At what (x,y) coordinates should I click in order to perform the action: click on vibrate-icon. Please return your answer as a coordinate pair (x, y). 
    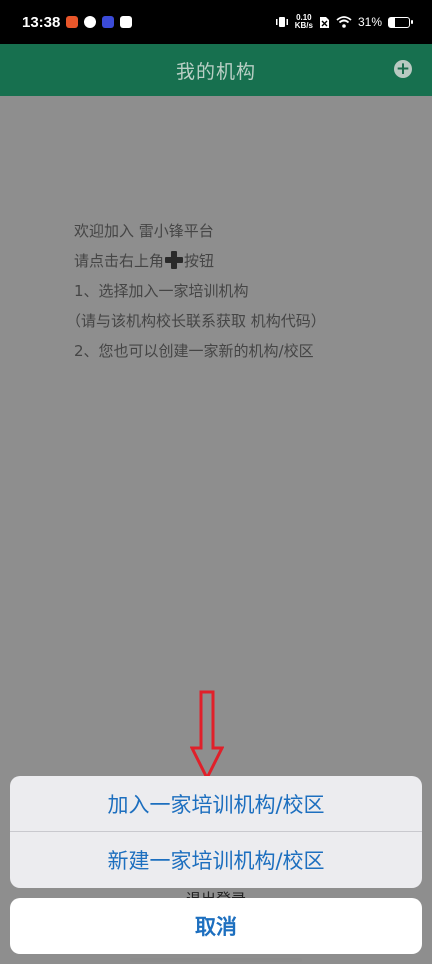
    Looking at the image, I should click on (281, 22).